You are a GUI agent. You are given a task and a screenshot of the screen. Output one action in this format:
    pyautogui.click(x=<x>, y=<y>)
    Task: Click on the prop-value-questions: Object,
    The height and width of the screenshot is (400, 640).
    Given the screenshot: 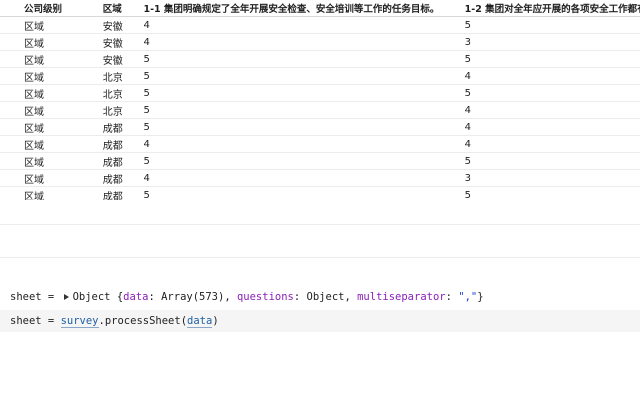 What is the action you would take?
    pyautogui.click(x=332, y=297)
    